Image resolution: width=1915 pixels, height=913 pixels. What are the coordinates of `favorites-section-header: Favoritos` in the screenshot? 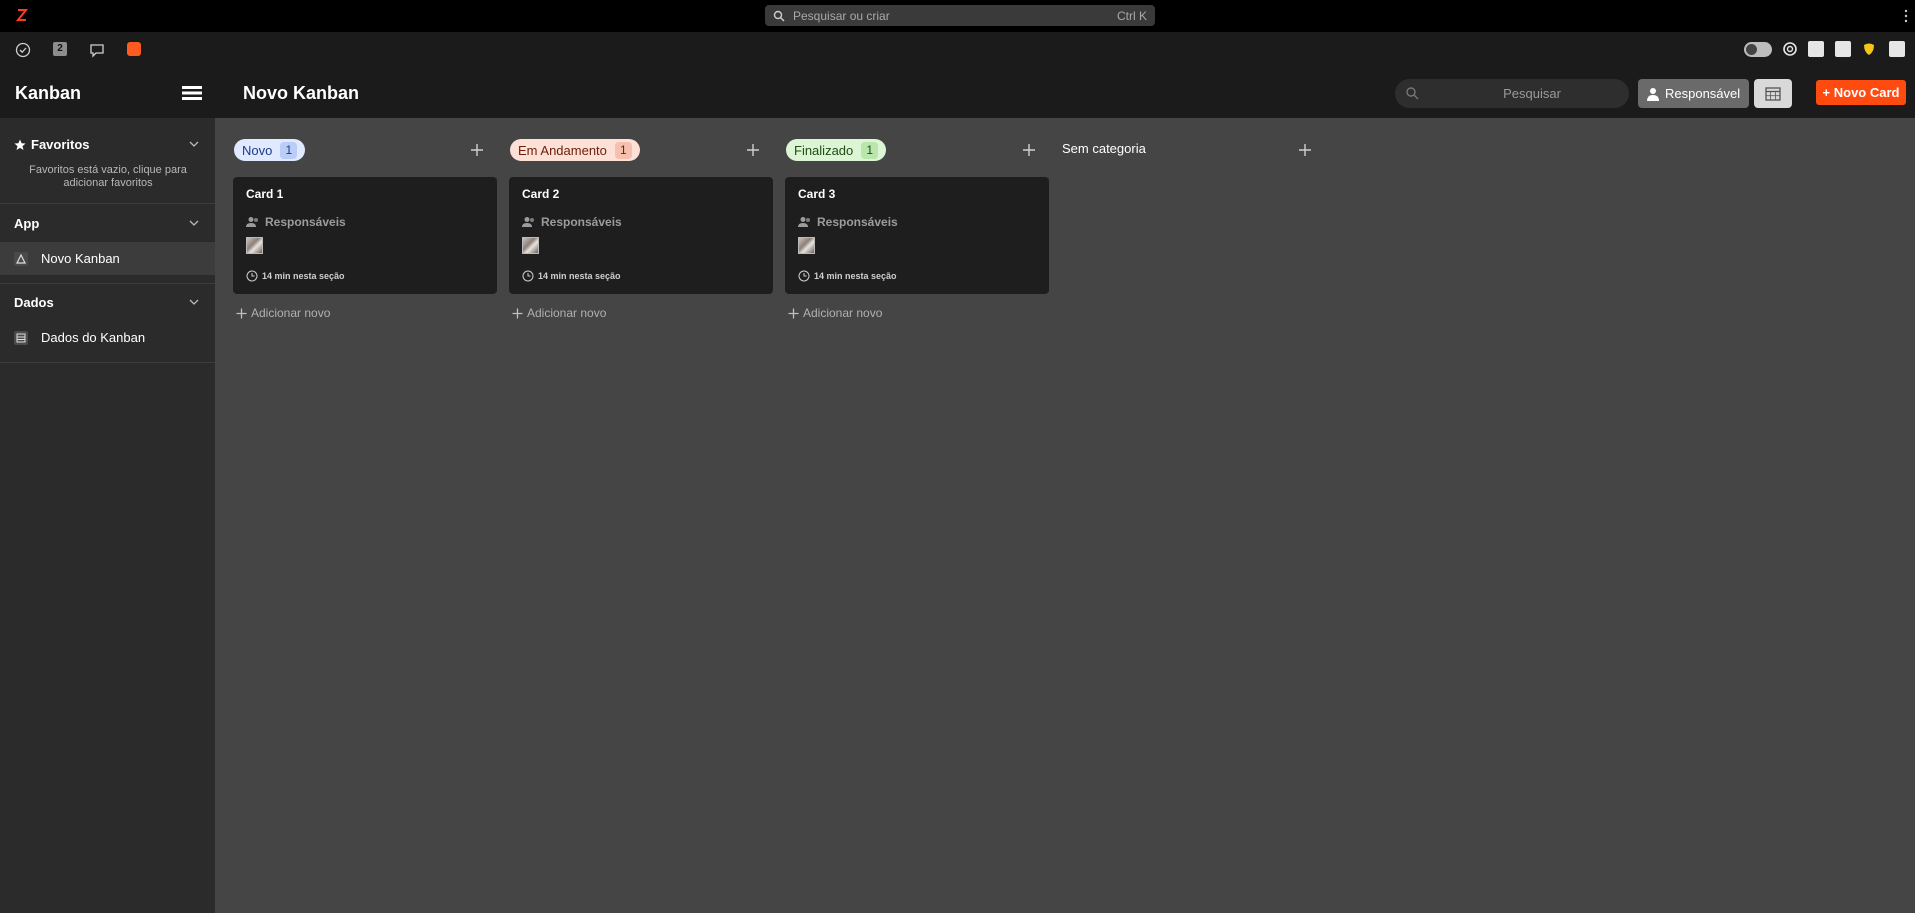 It's located at (52, 144).